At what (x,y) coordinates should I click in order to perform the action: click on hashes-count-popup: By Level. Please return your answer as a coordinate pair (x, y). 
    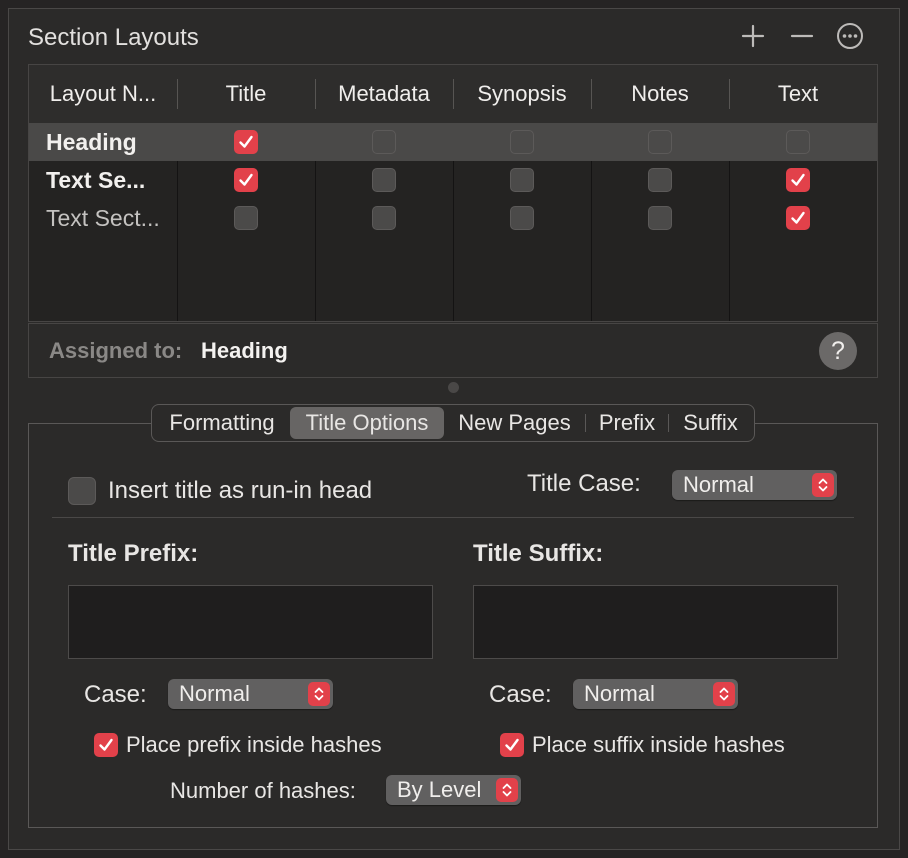
    Looking at the image, I should click on (453, 790).